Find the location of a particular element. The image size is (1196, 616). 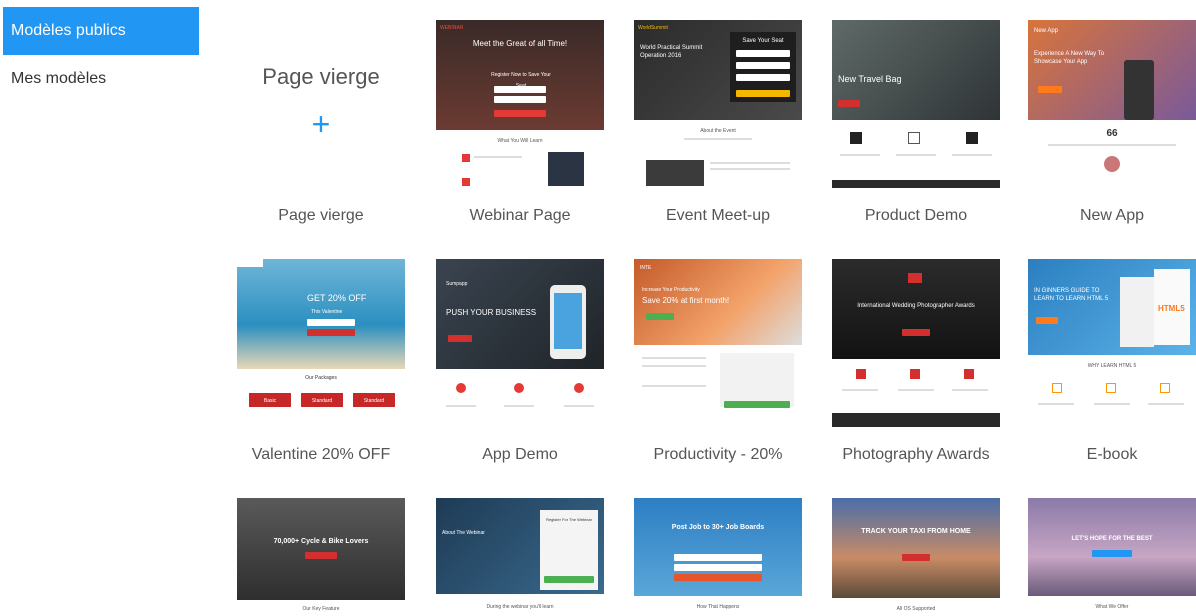

thumb-tier: Basic is located at coordinates (270, 401).